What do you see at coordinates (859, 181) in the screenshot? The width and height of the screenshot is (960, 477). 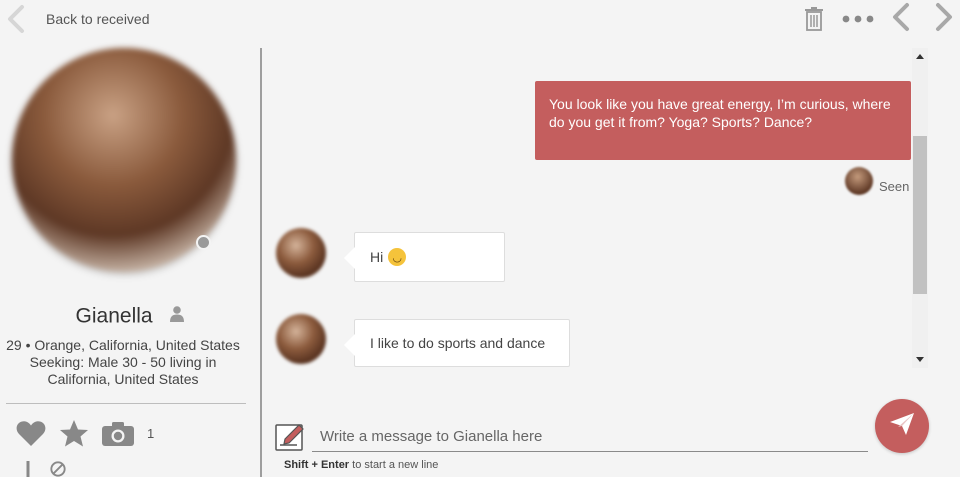 I see `seen-avatar` at bounding box center [859, 181].